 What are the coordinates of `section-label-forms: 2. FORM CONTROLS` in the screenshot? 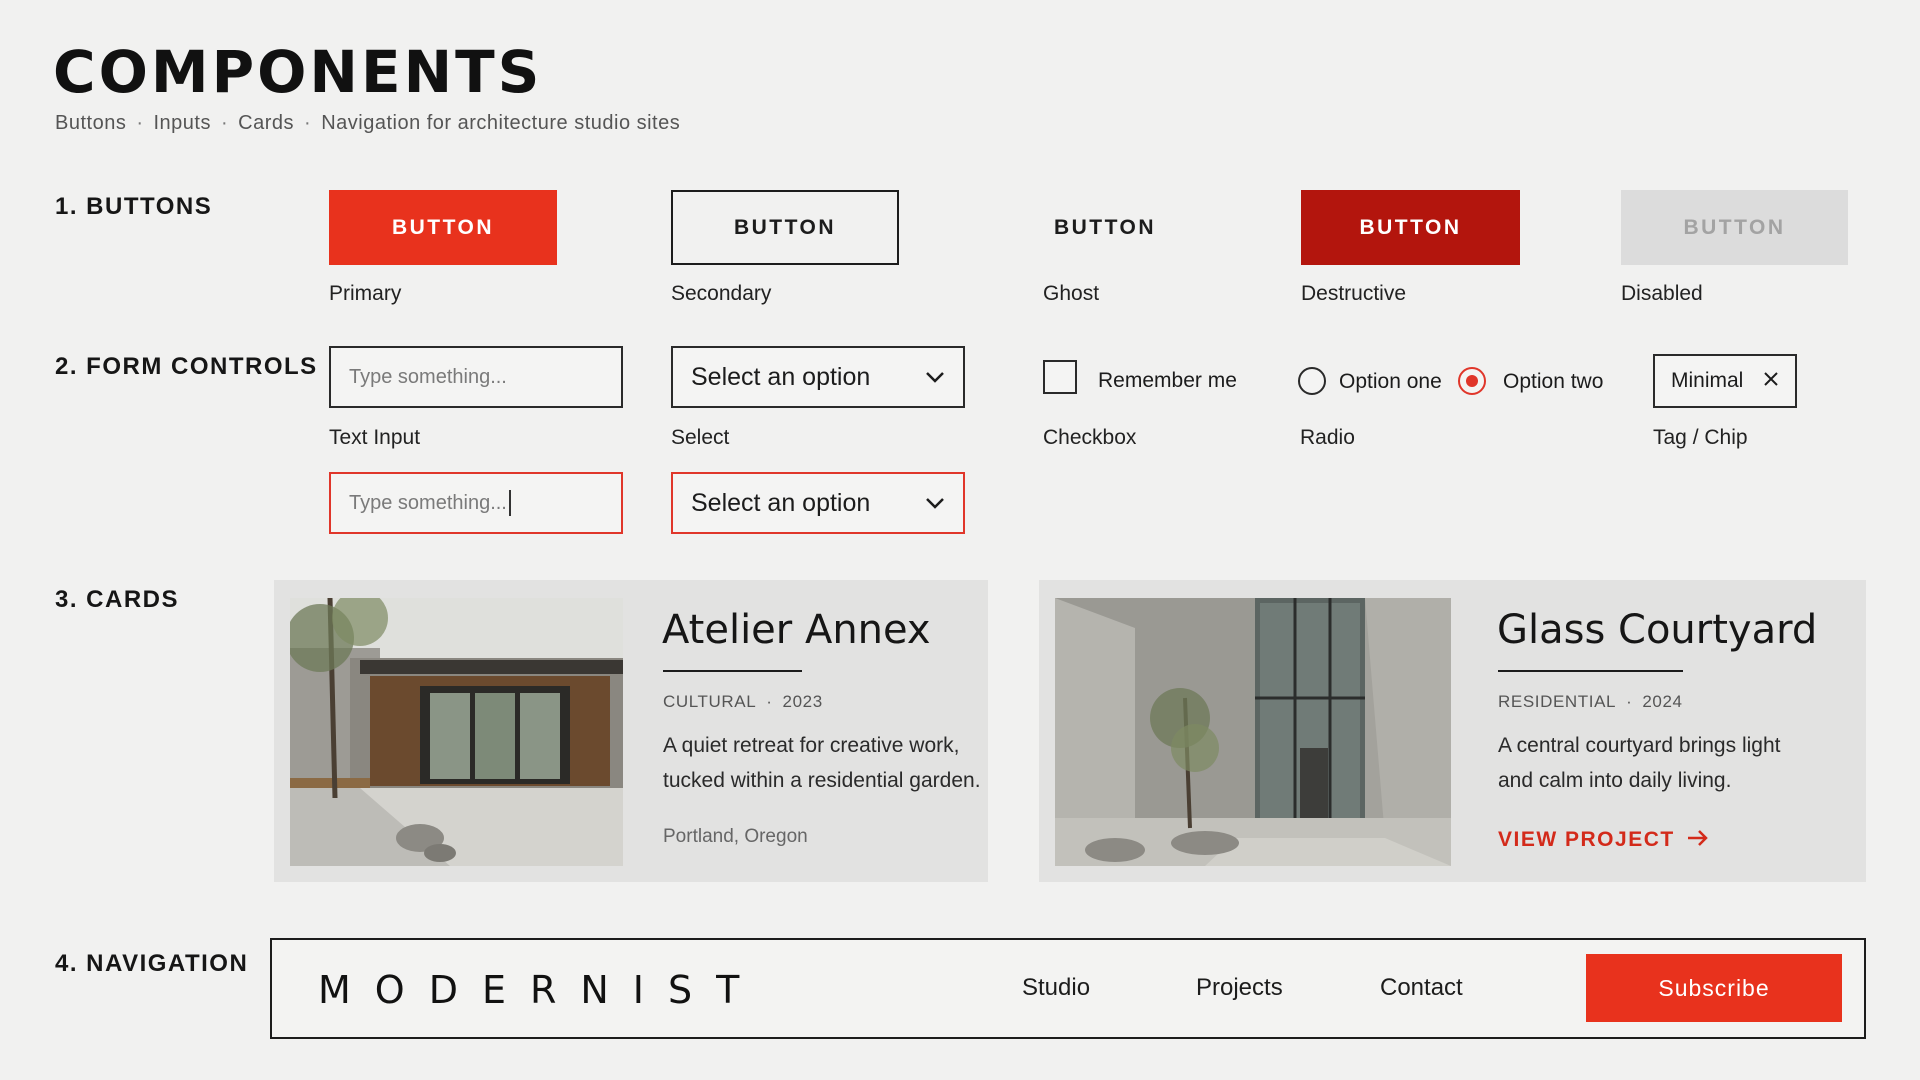 It's located at (186, 366).